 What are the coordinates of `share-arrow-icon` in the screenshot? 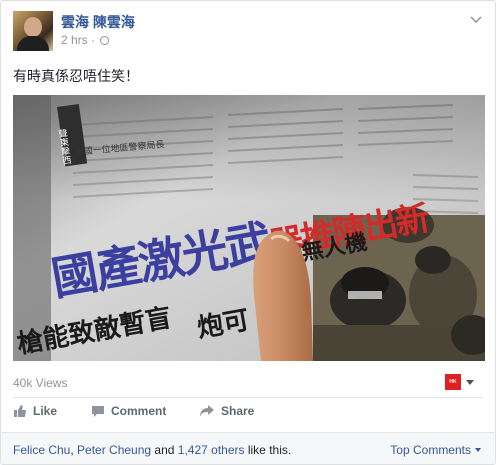 It's located at (207, 411).